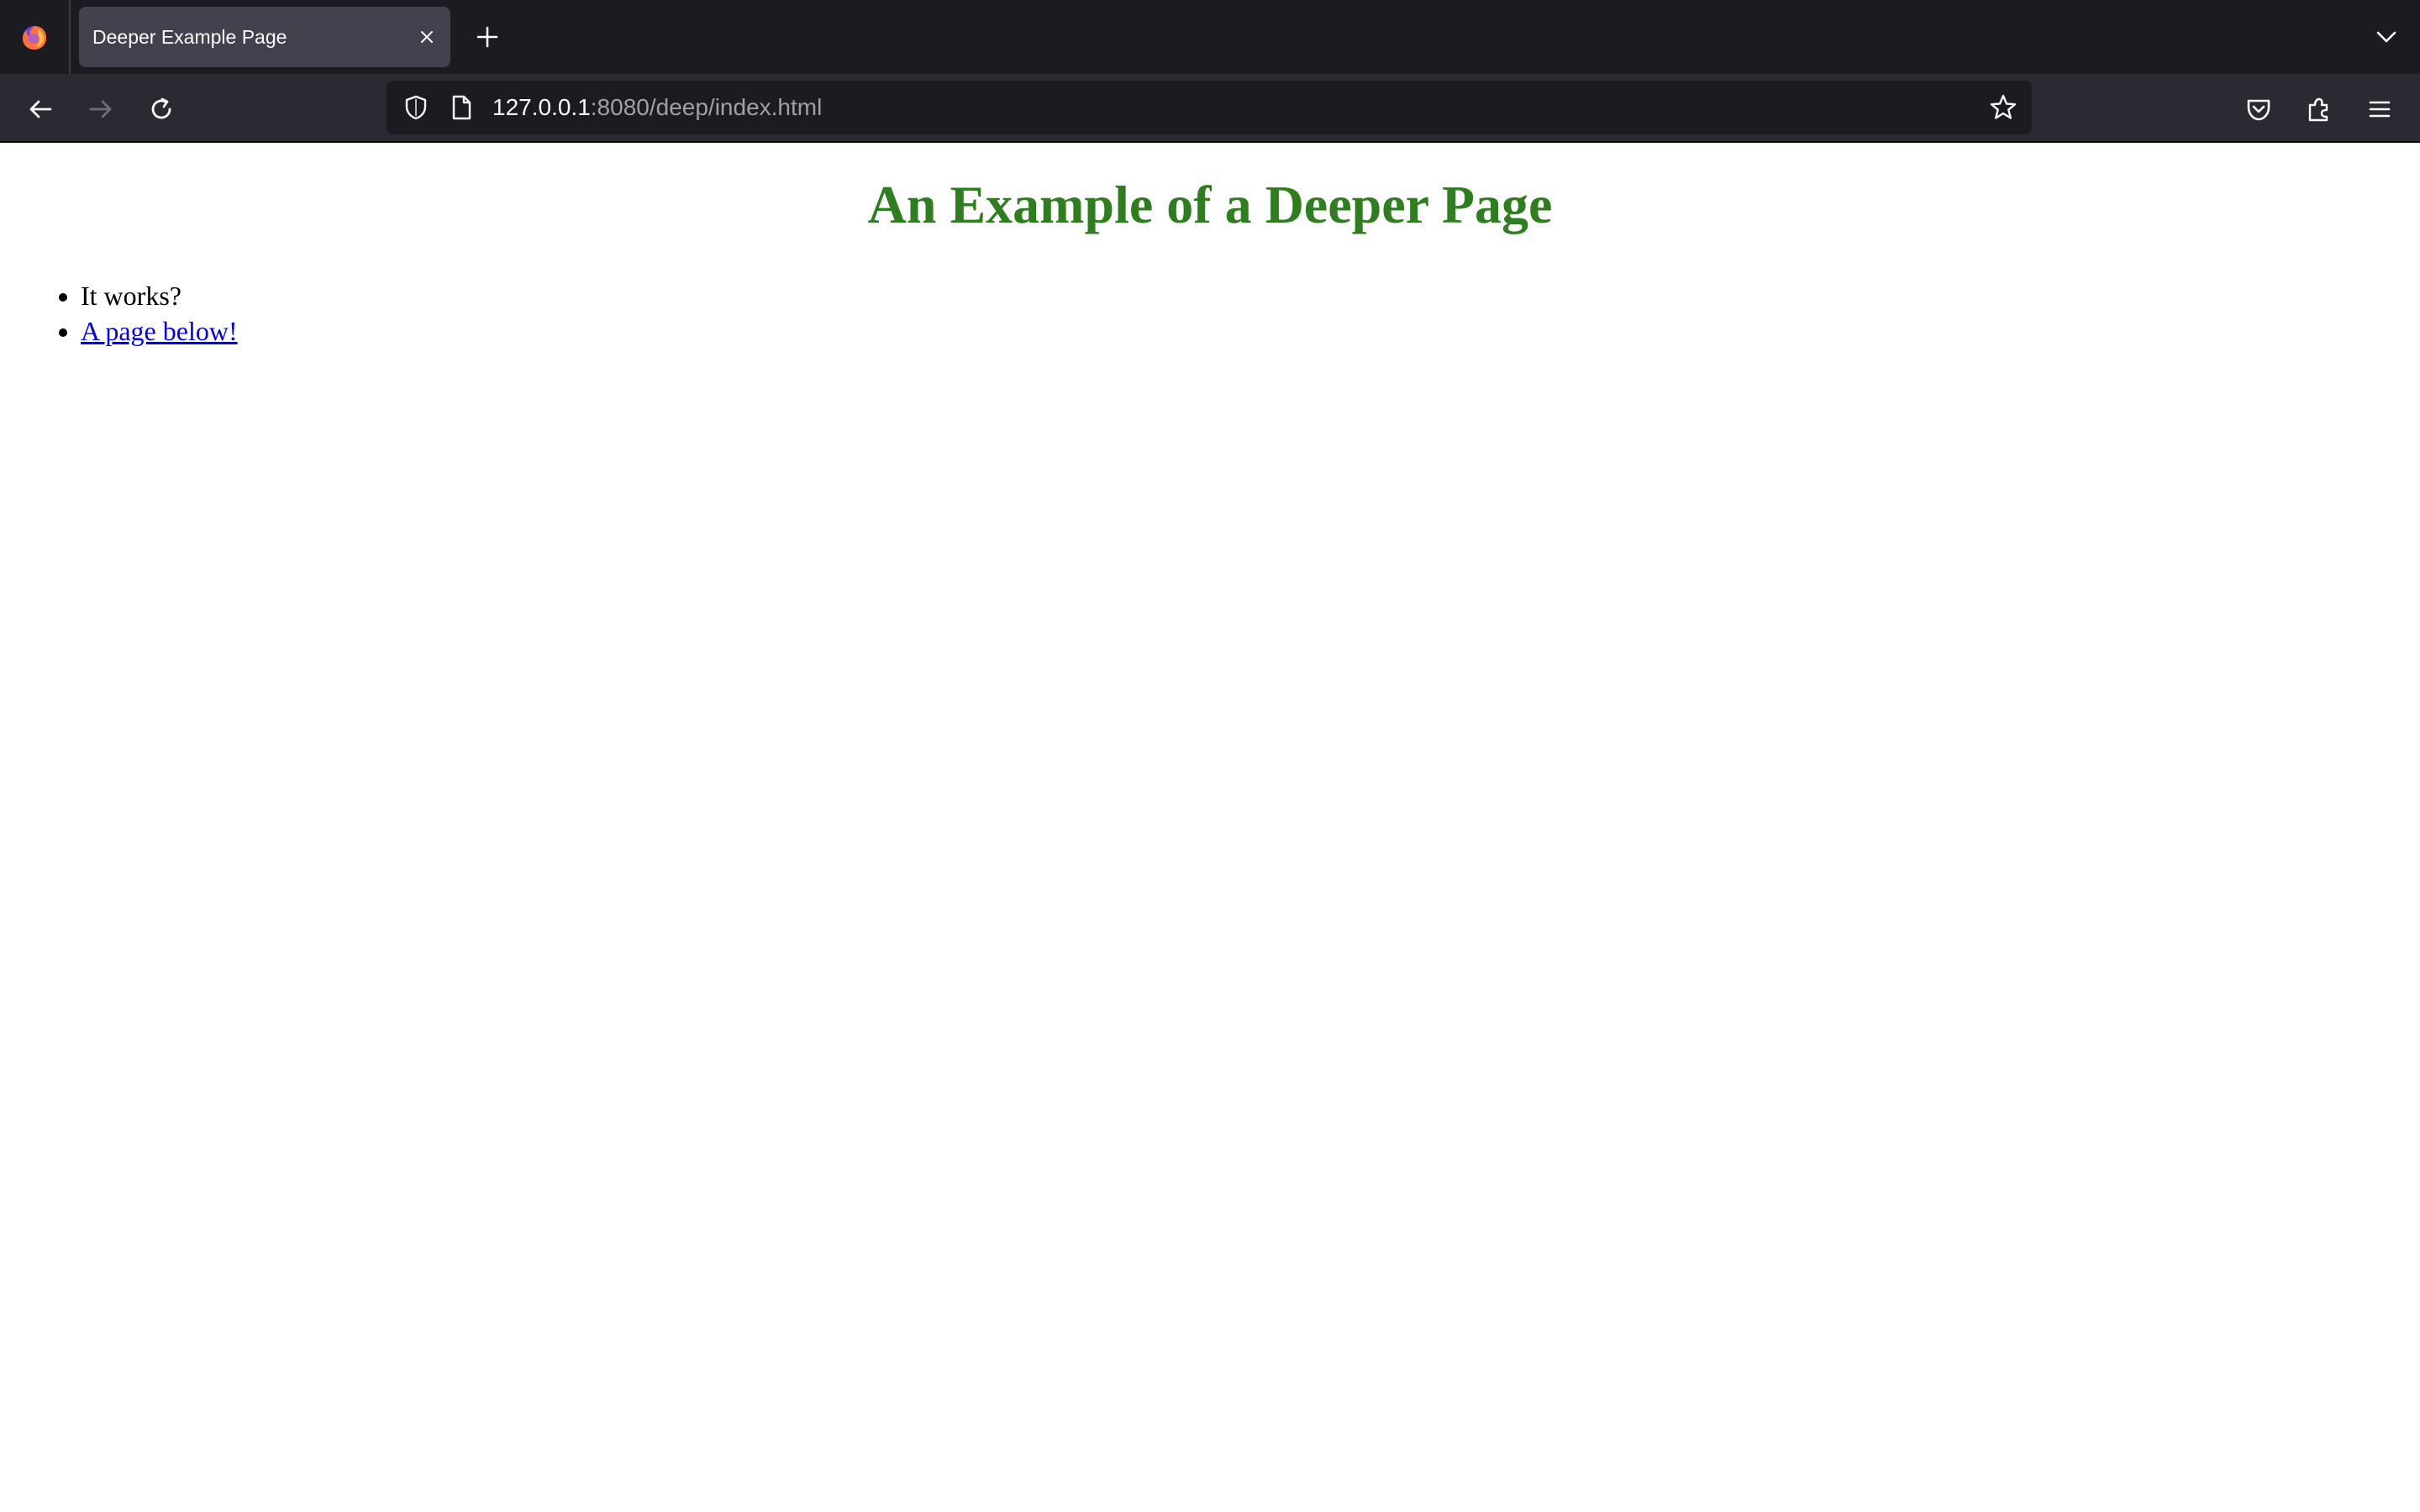 This screenshot has height=1512, width=2420. I want to click on navigation-toolbar: 127.0.0.1:8080/deep/index.html, so click(1210, 108).